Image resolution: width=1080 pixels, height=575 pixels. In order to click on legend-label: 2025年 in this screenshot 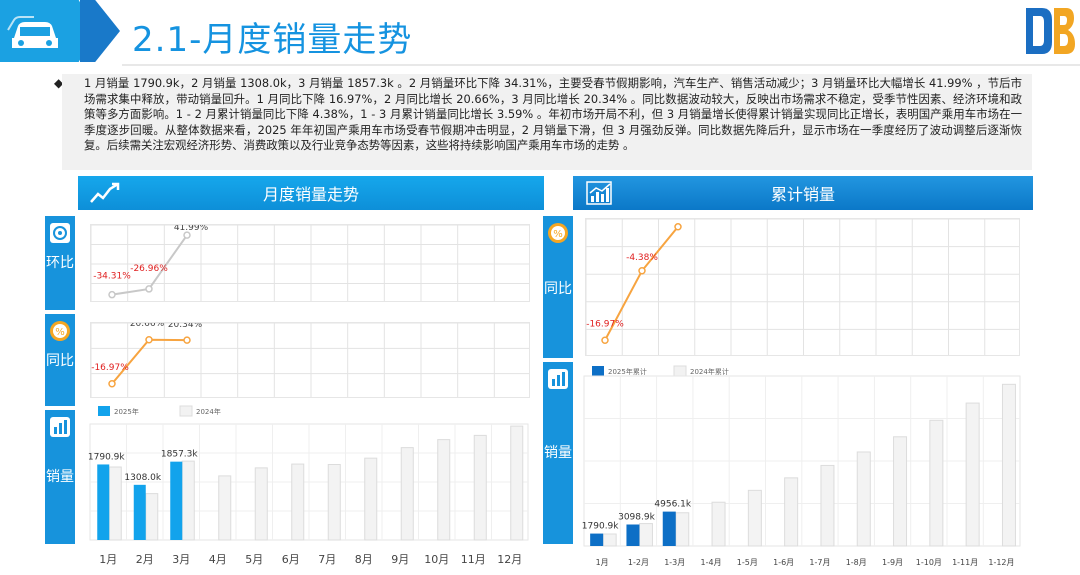, I will do `click(126, 411)`.